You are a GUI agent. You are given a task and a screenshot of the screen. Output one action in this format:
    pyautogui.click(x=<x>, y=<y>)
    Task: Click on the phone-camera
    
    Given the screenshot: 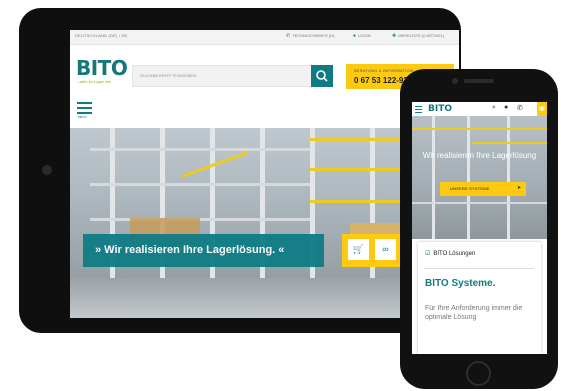 What is the action you would take?
    pyautogui.click(x=455, y=81)
    